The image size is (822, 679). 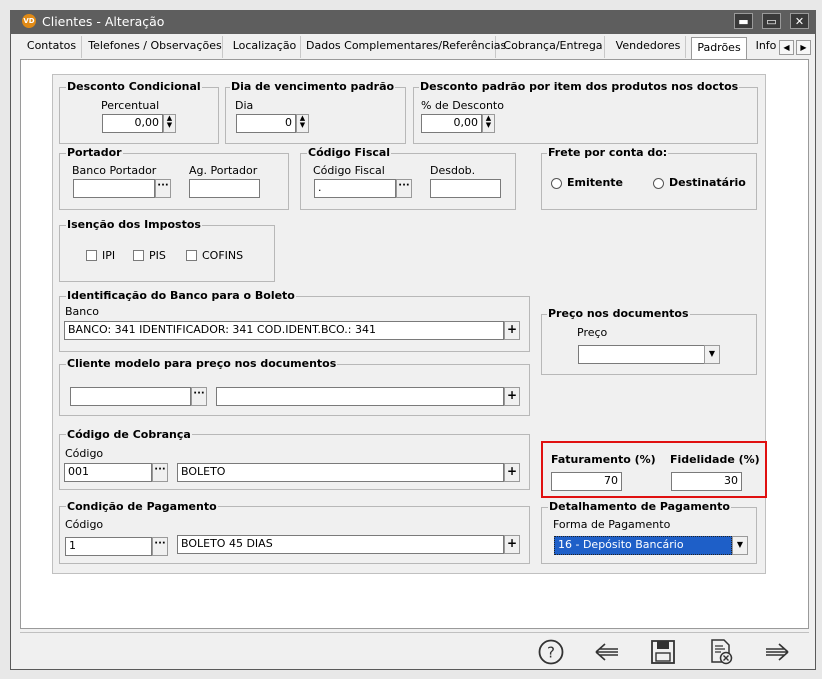 I want to click on save-icon, so click(x=663, y=652).